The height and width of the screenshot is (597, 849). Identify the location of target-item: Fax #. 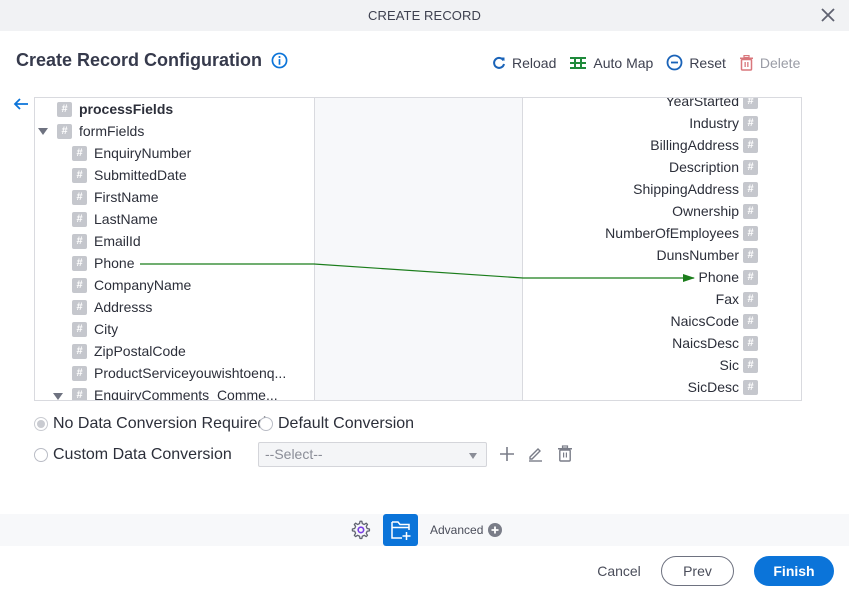
(737, 299).